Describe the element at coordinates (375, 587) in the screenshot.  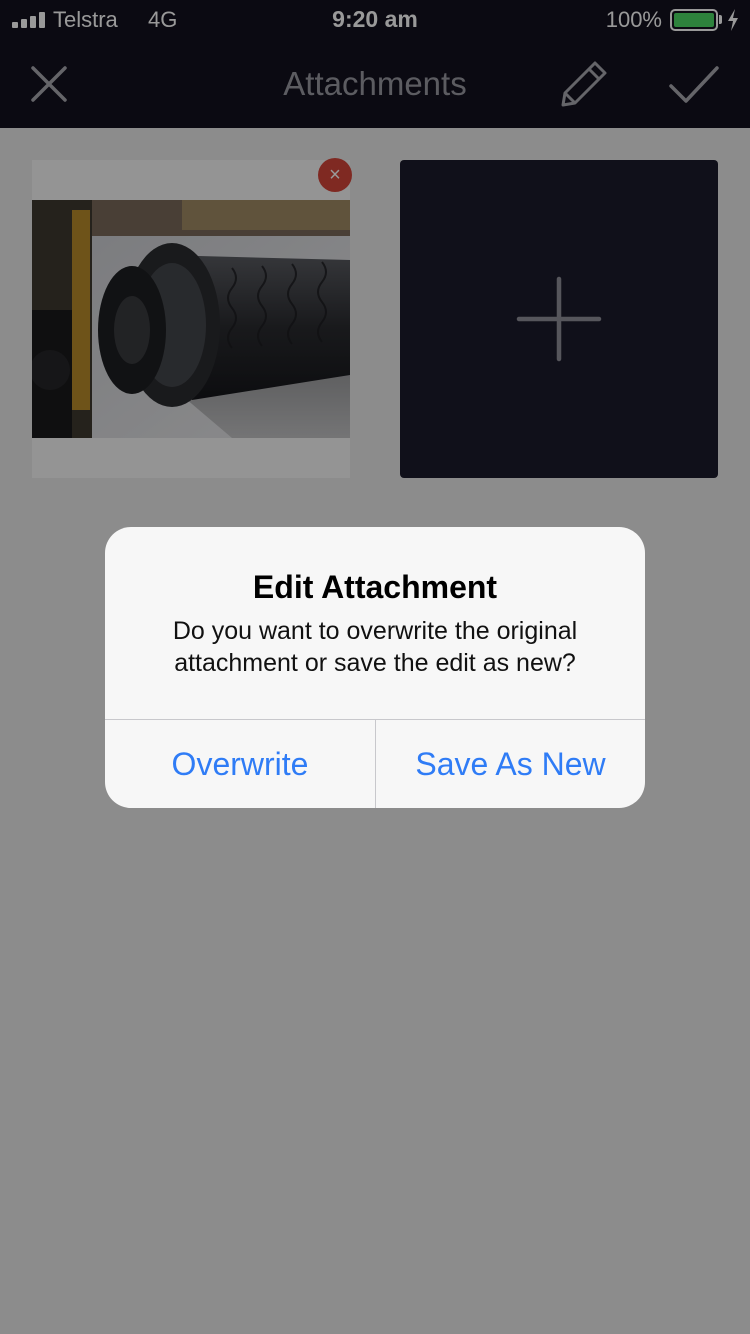
I see `dialog-title: Edit Attachment` at that location.